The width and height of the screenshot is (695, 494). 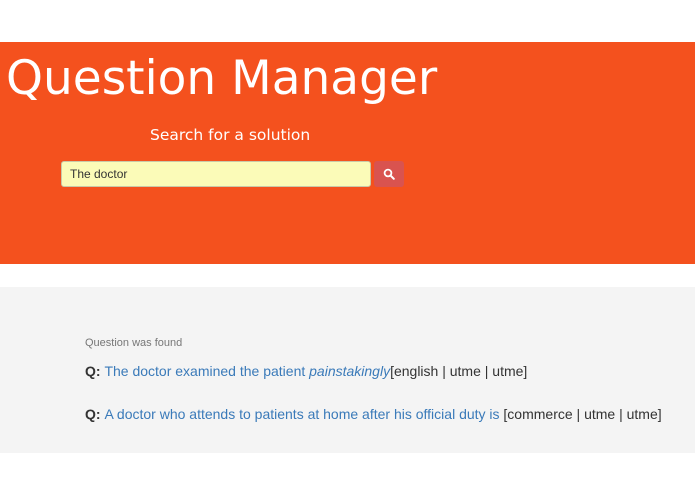 What do you see at coordinates (222, 78) in the screenshot?
I see `page-title: Question Manager` at bounding box center [222, 78].